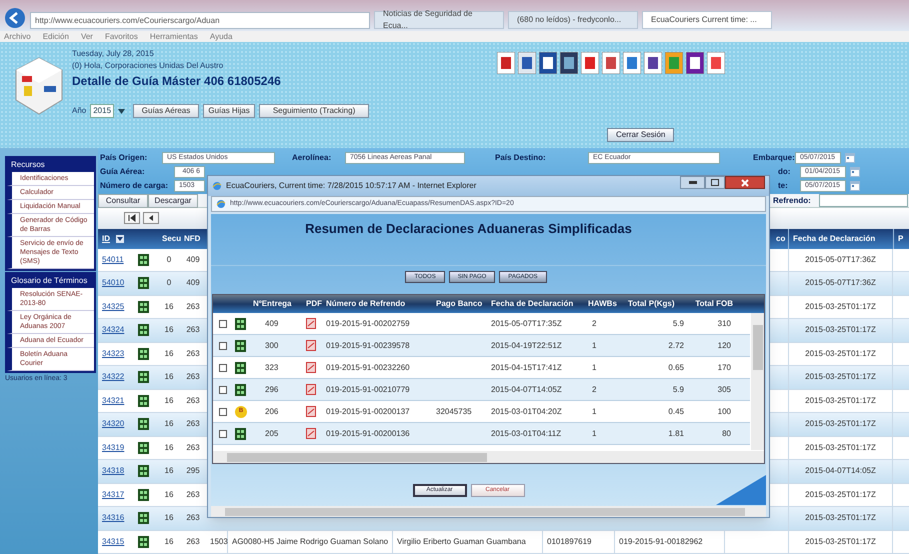 The width and height of the screenshot is (909, 554). What do you see at coordinates (527, 368) in the screenshot?
I see `table-cell-text: 2015-04-15T17:41Z` at bounding box center [527, 368].